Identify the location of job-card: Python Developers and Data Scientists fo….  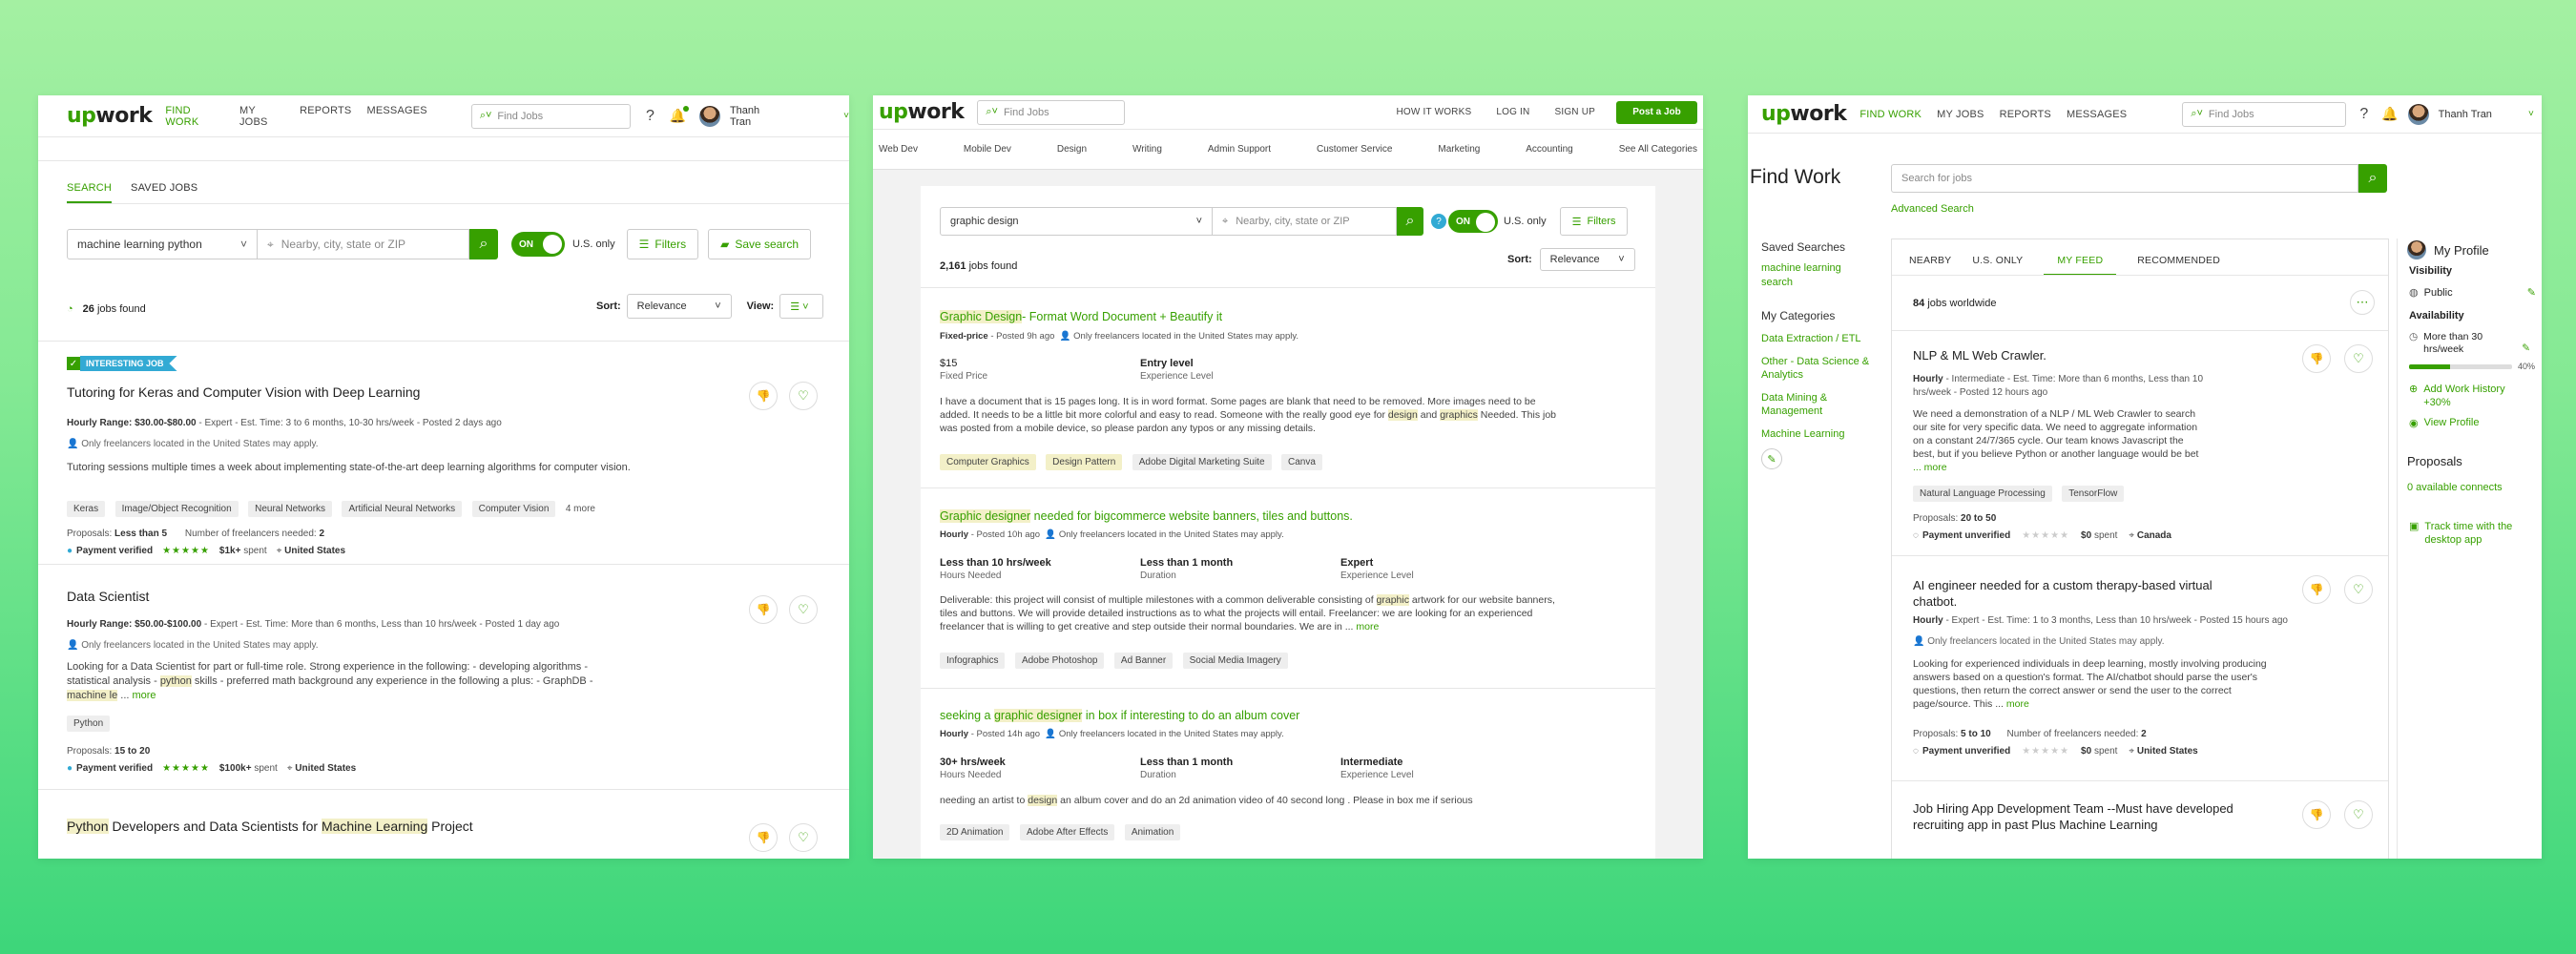
(443, 824).